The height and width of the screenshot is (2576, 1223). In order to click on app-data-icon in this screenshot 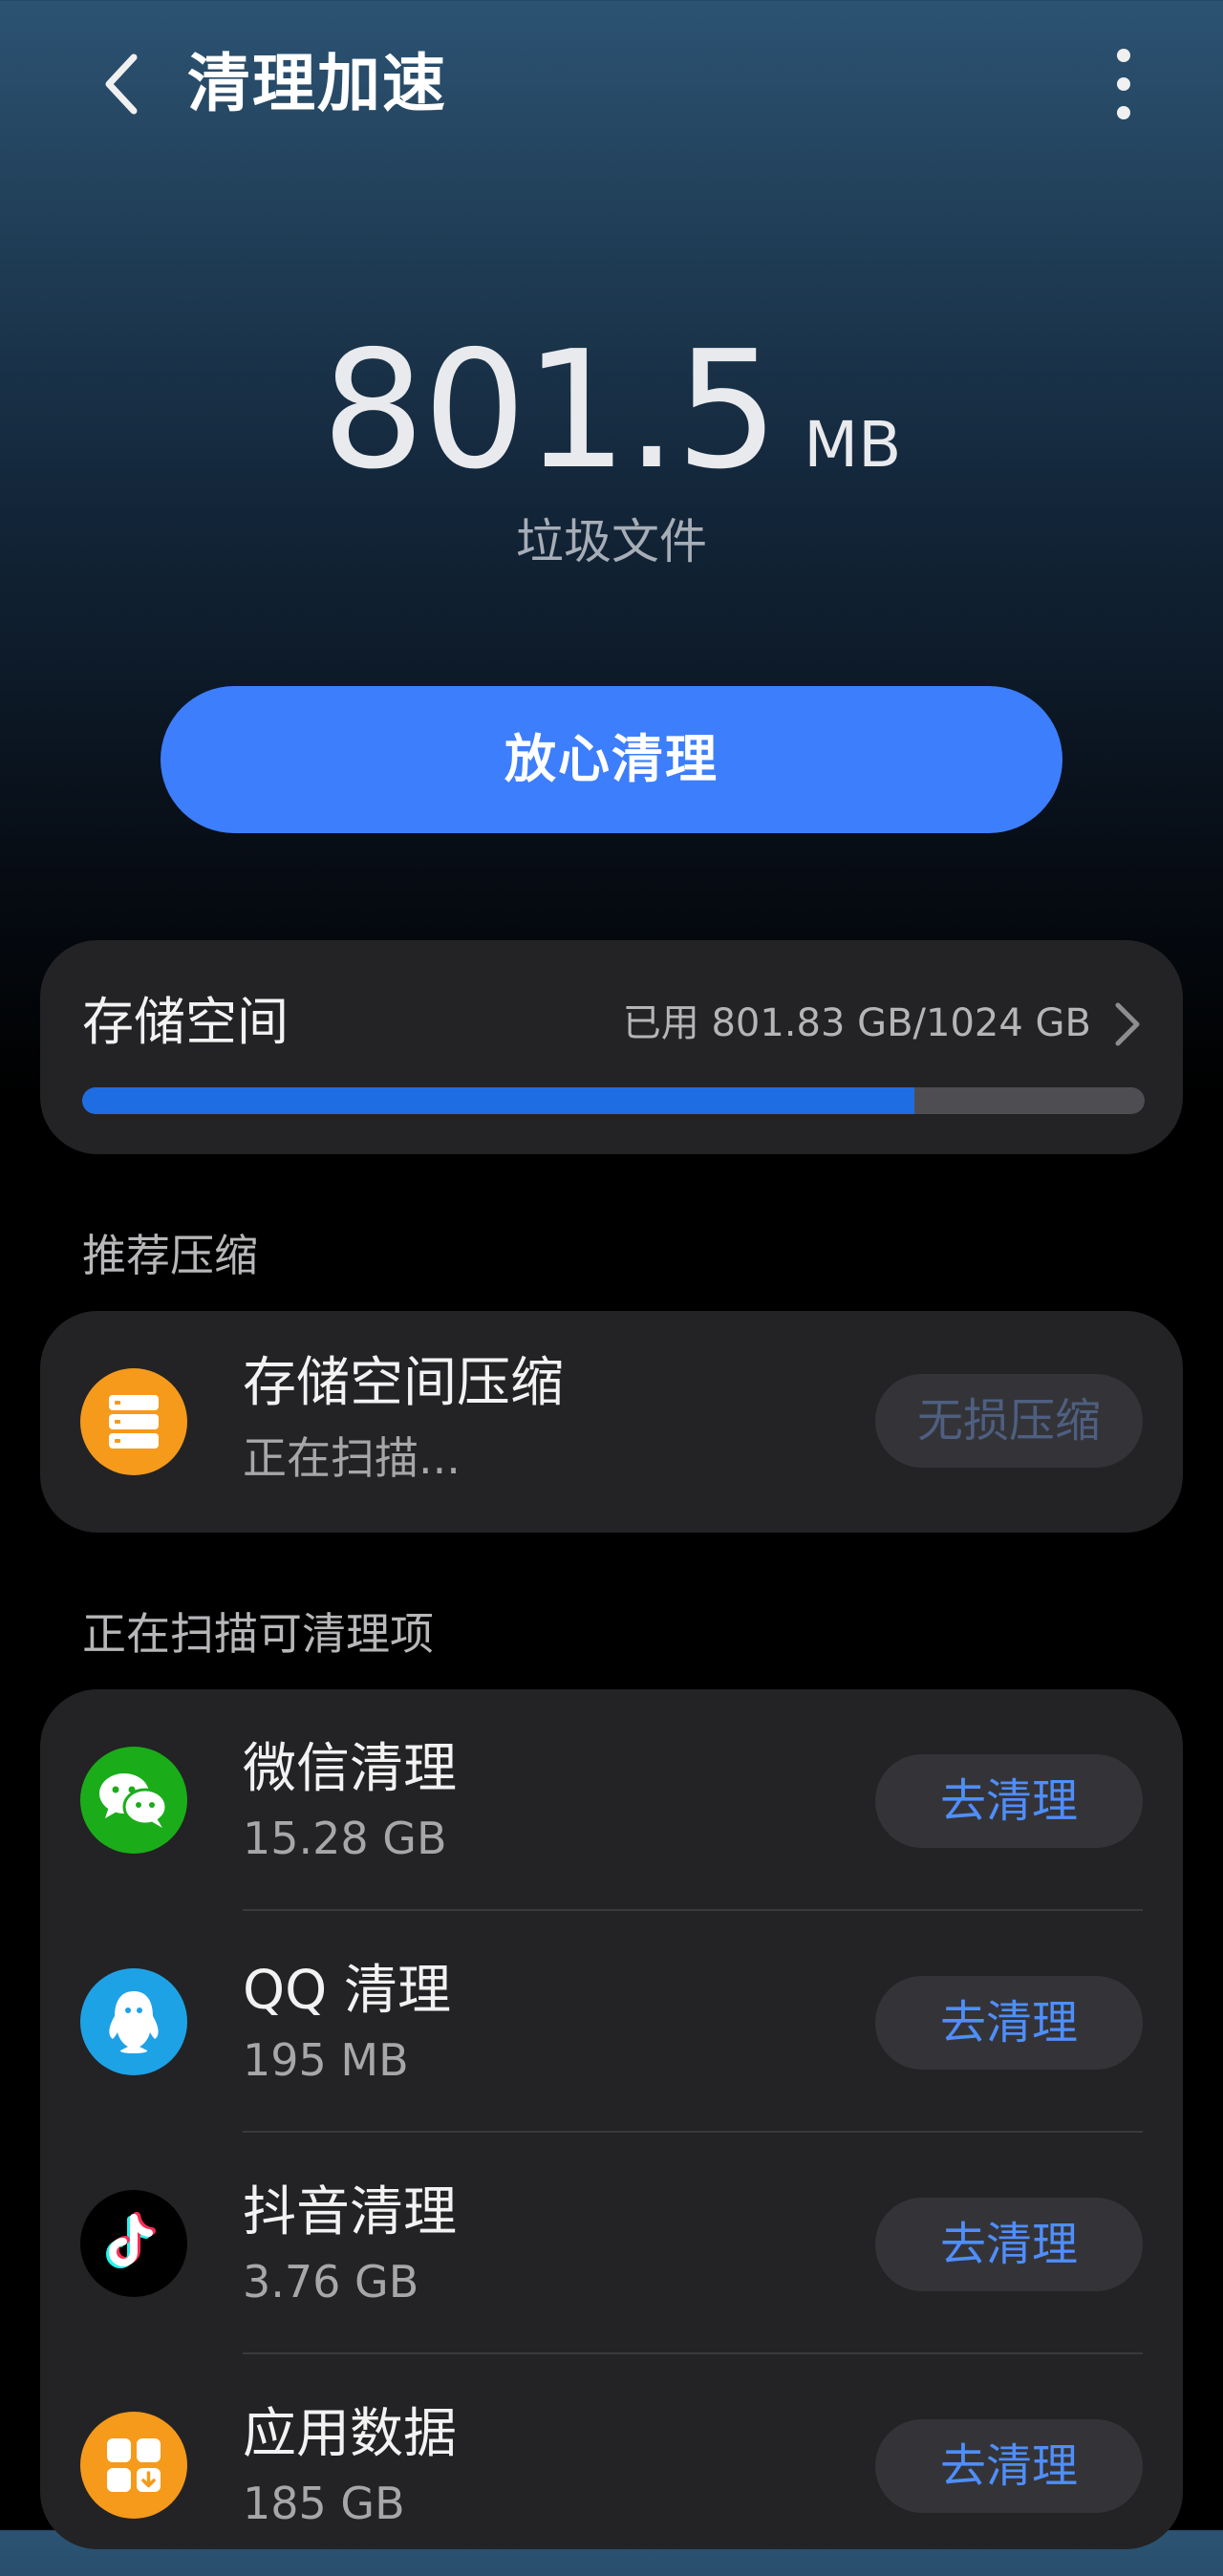, I will do `click(133, 2465)`.